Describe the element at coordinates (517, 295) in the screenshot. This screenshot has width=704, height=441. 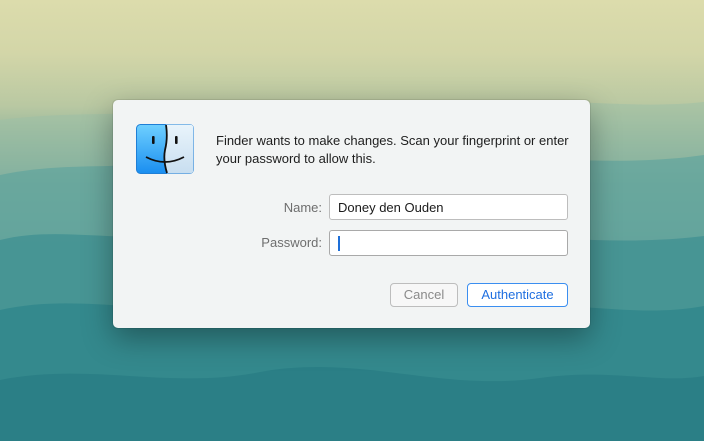
I see `authenticate-button: Authenticate` at that location.